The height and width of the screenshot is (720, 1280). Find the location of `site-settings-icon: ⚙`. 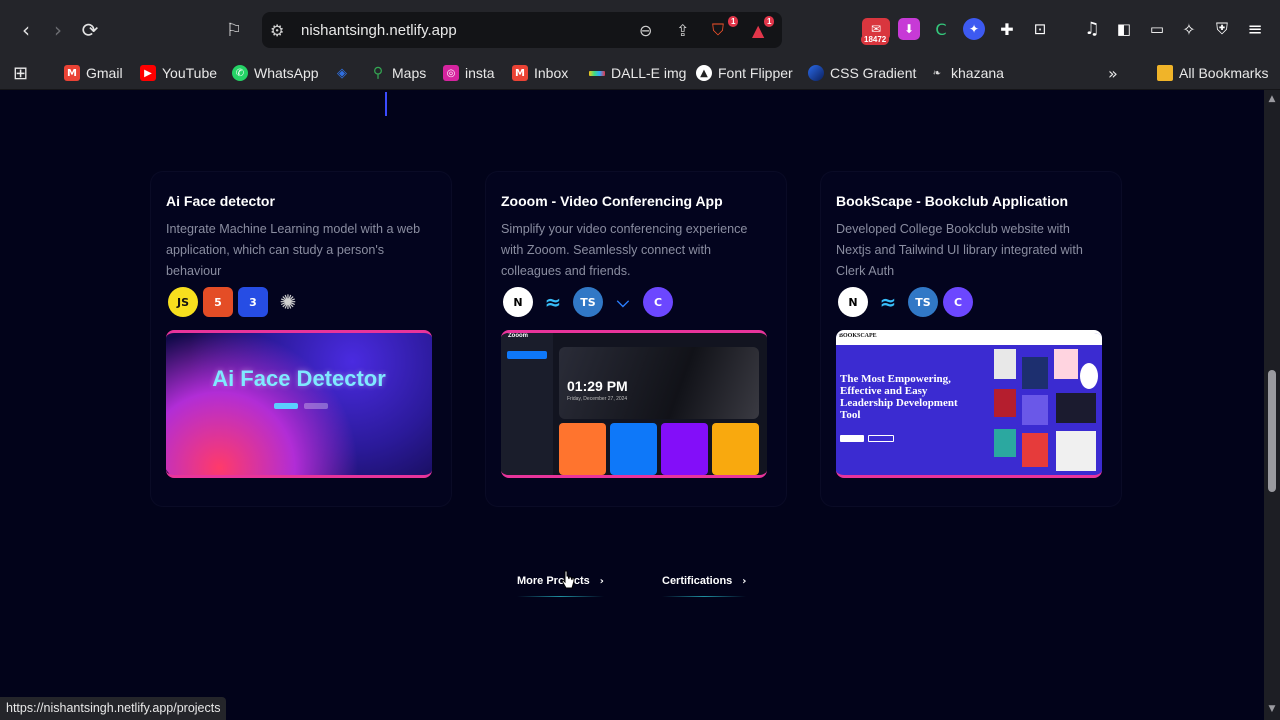

site-settings-icon: ⚙ is located at coordinates (277, 30).